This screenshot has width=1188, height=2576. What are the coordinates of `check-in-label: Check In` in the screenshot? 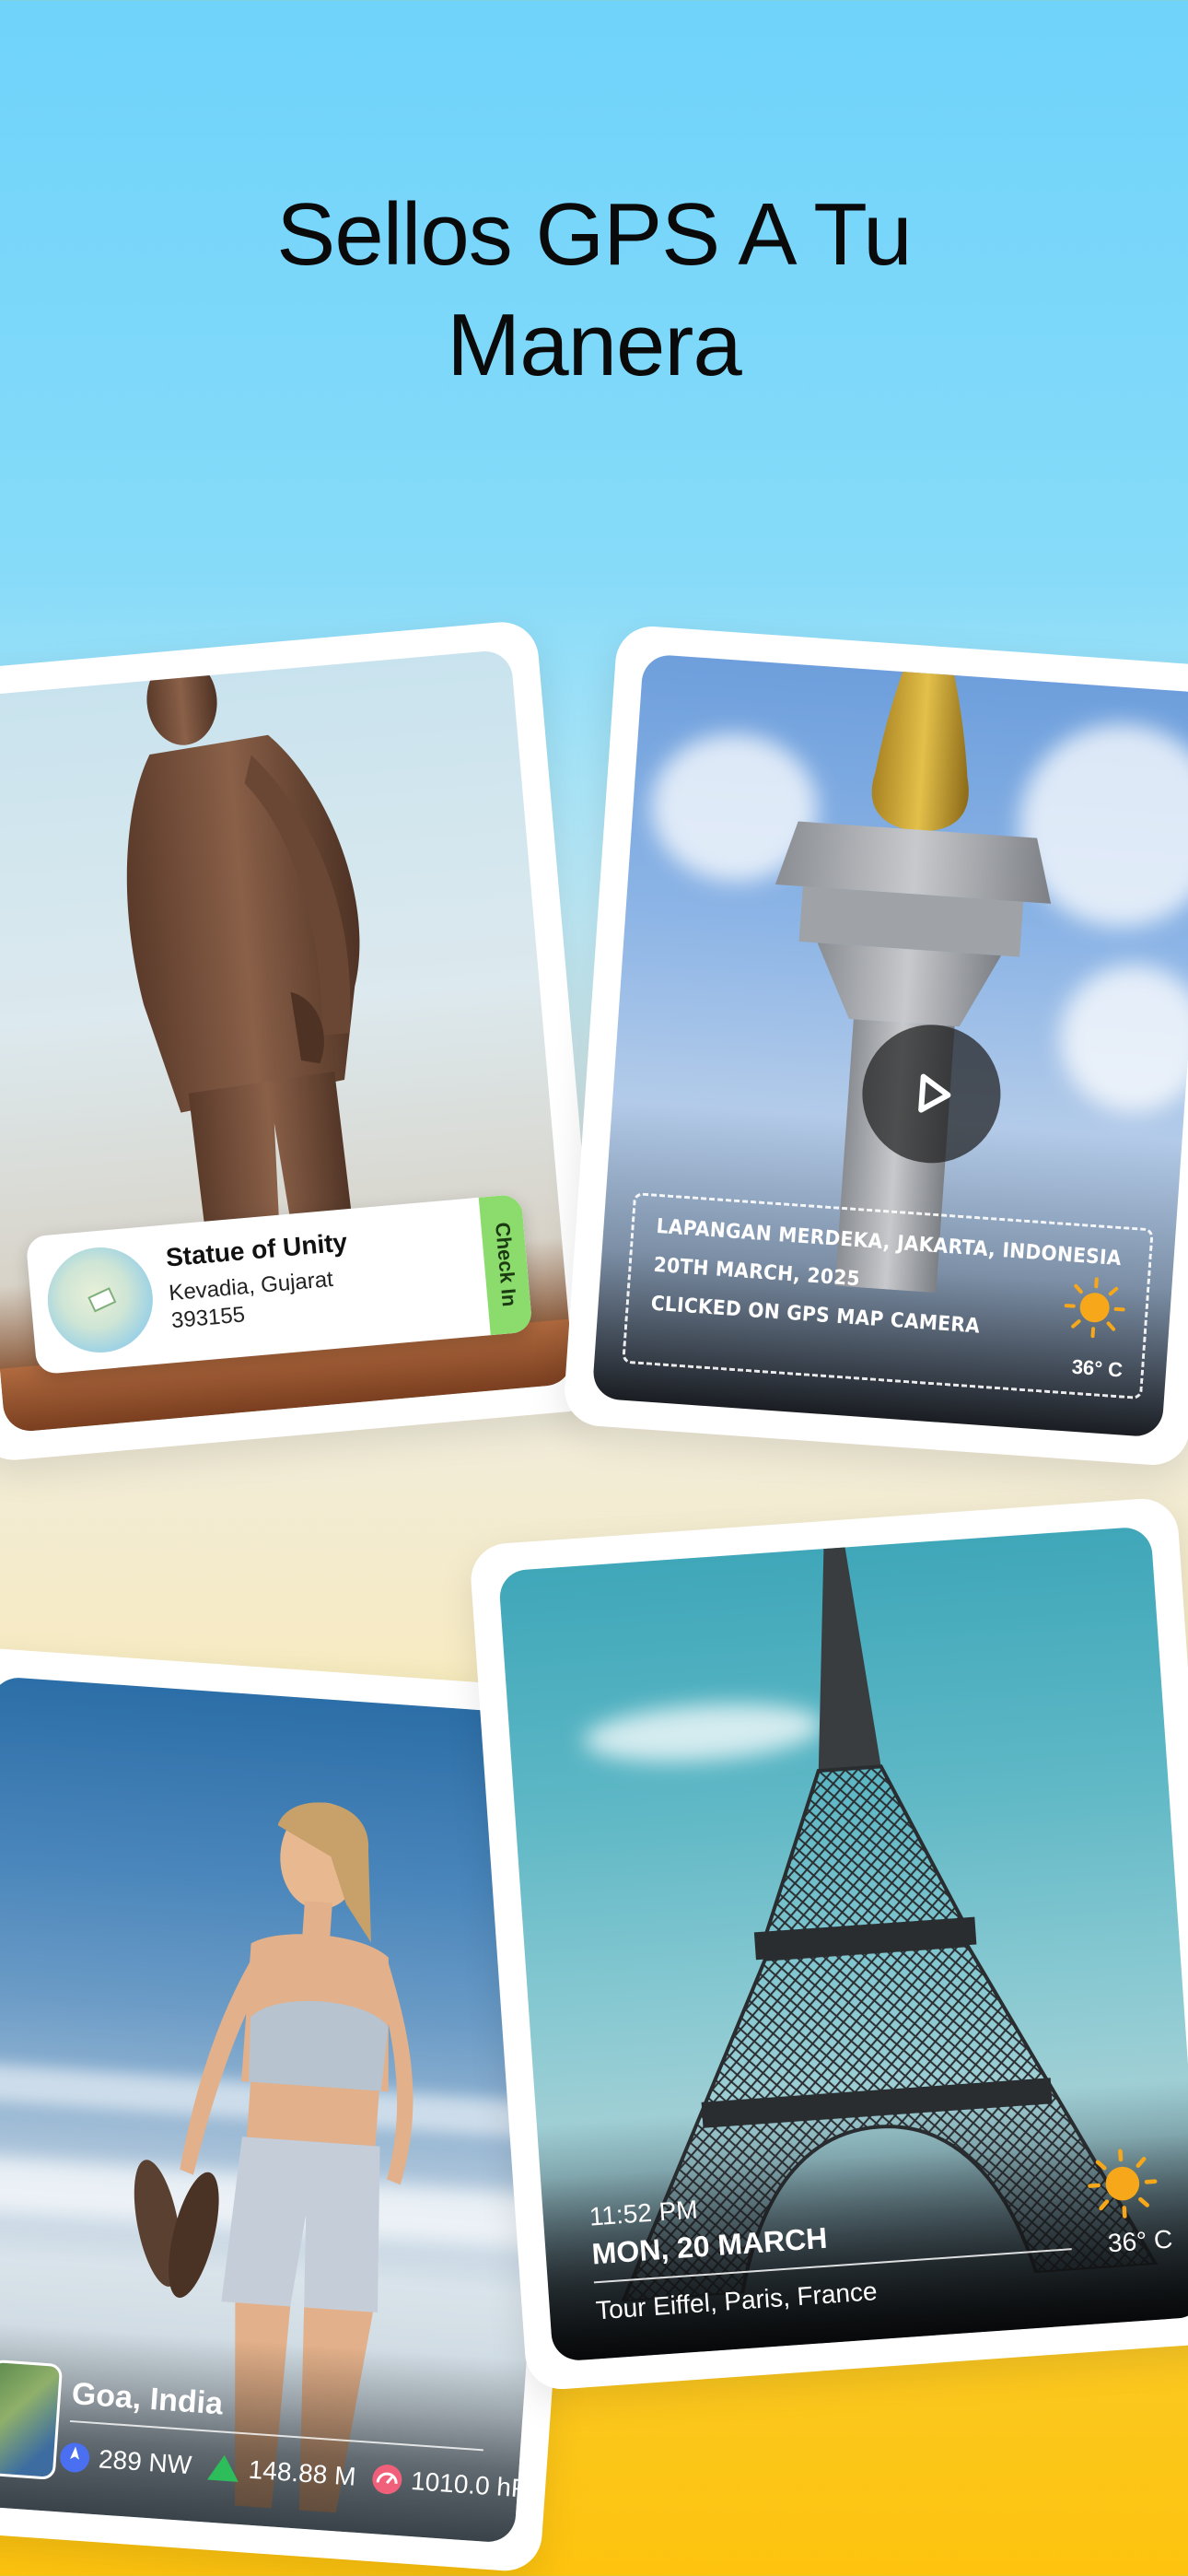 It's located at (507, 1264).